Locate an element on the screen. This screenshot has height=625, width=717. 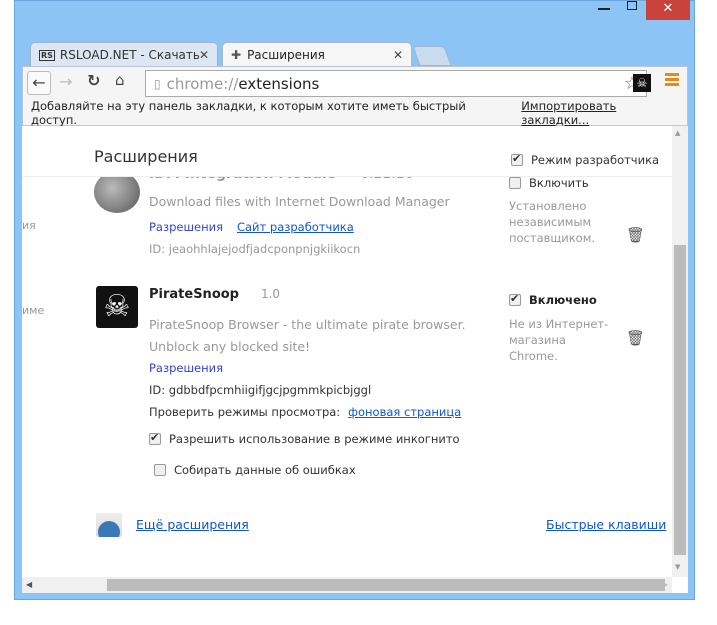
web-store-icon is located at coordinates (109, 525).